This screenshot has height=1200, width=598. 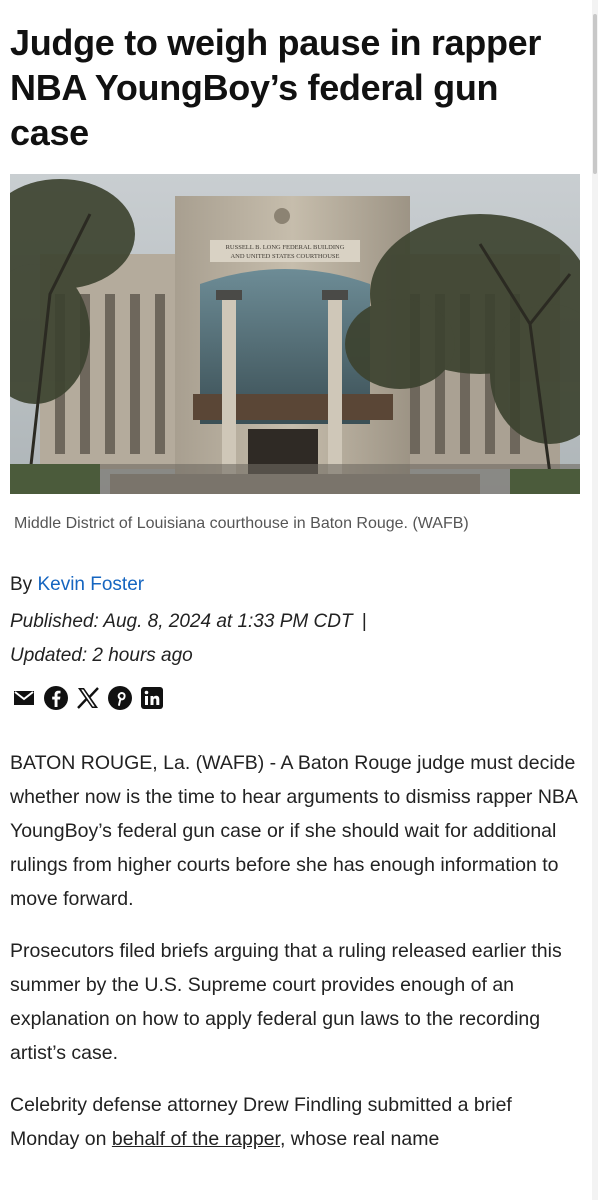 What do you see at coordinates (362, 1139) in the screenshot?
I see `paragraph-3-end: whose real name` at bounding box center [362, 1139].